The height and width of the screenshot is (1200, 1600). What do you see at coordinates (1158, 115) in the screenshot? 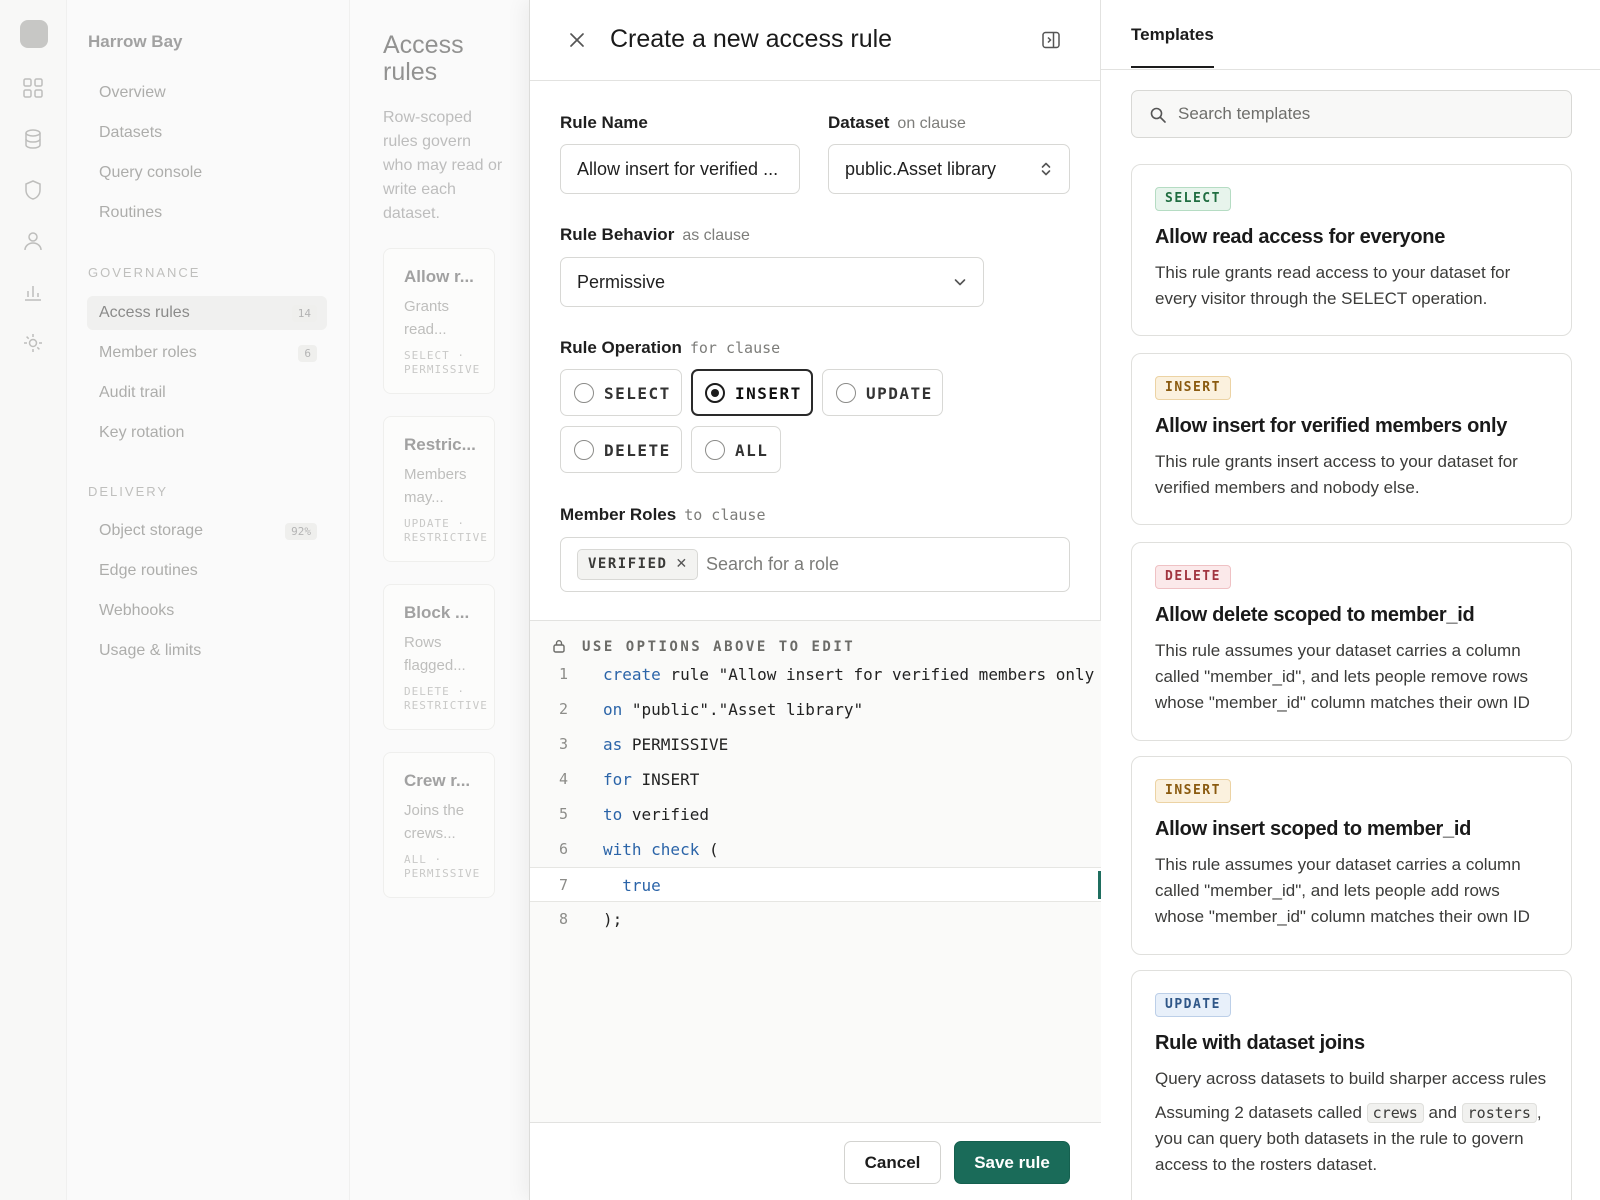
I see `search-icon` at bounding box center [1158, 115].